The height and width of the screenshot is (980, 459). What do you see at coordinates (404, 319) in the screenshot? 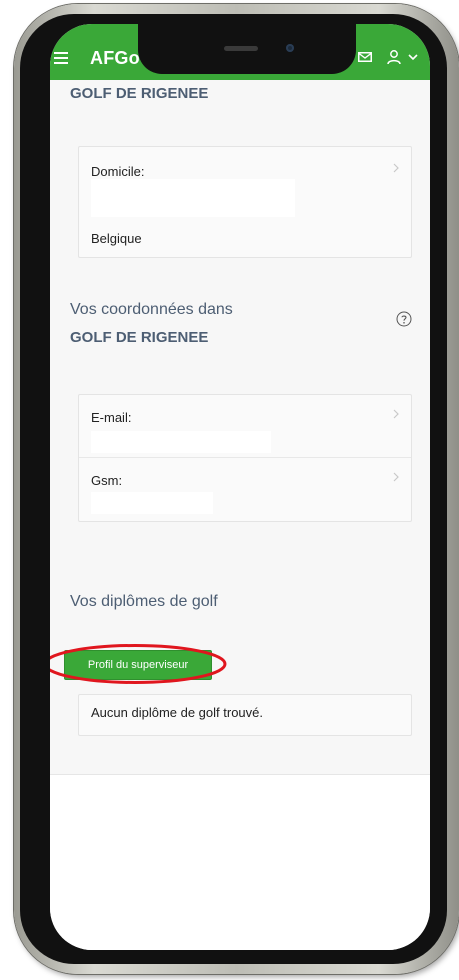
I see `help-circle-icon` at bounding box center [404, 319].